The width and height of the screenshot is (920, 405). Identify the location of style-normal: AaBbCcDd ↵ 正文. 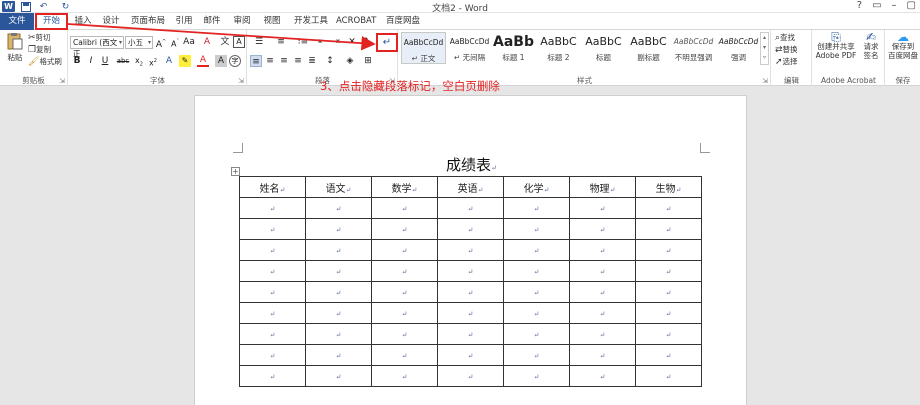
(423, 48).